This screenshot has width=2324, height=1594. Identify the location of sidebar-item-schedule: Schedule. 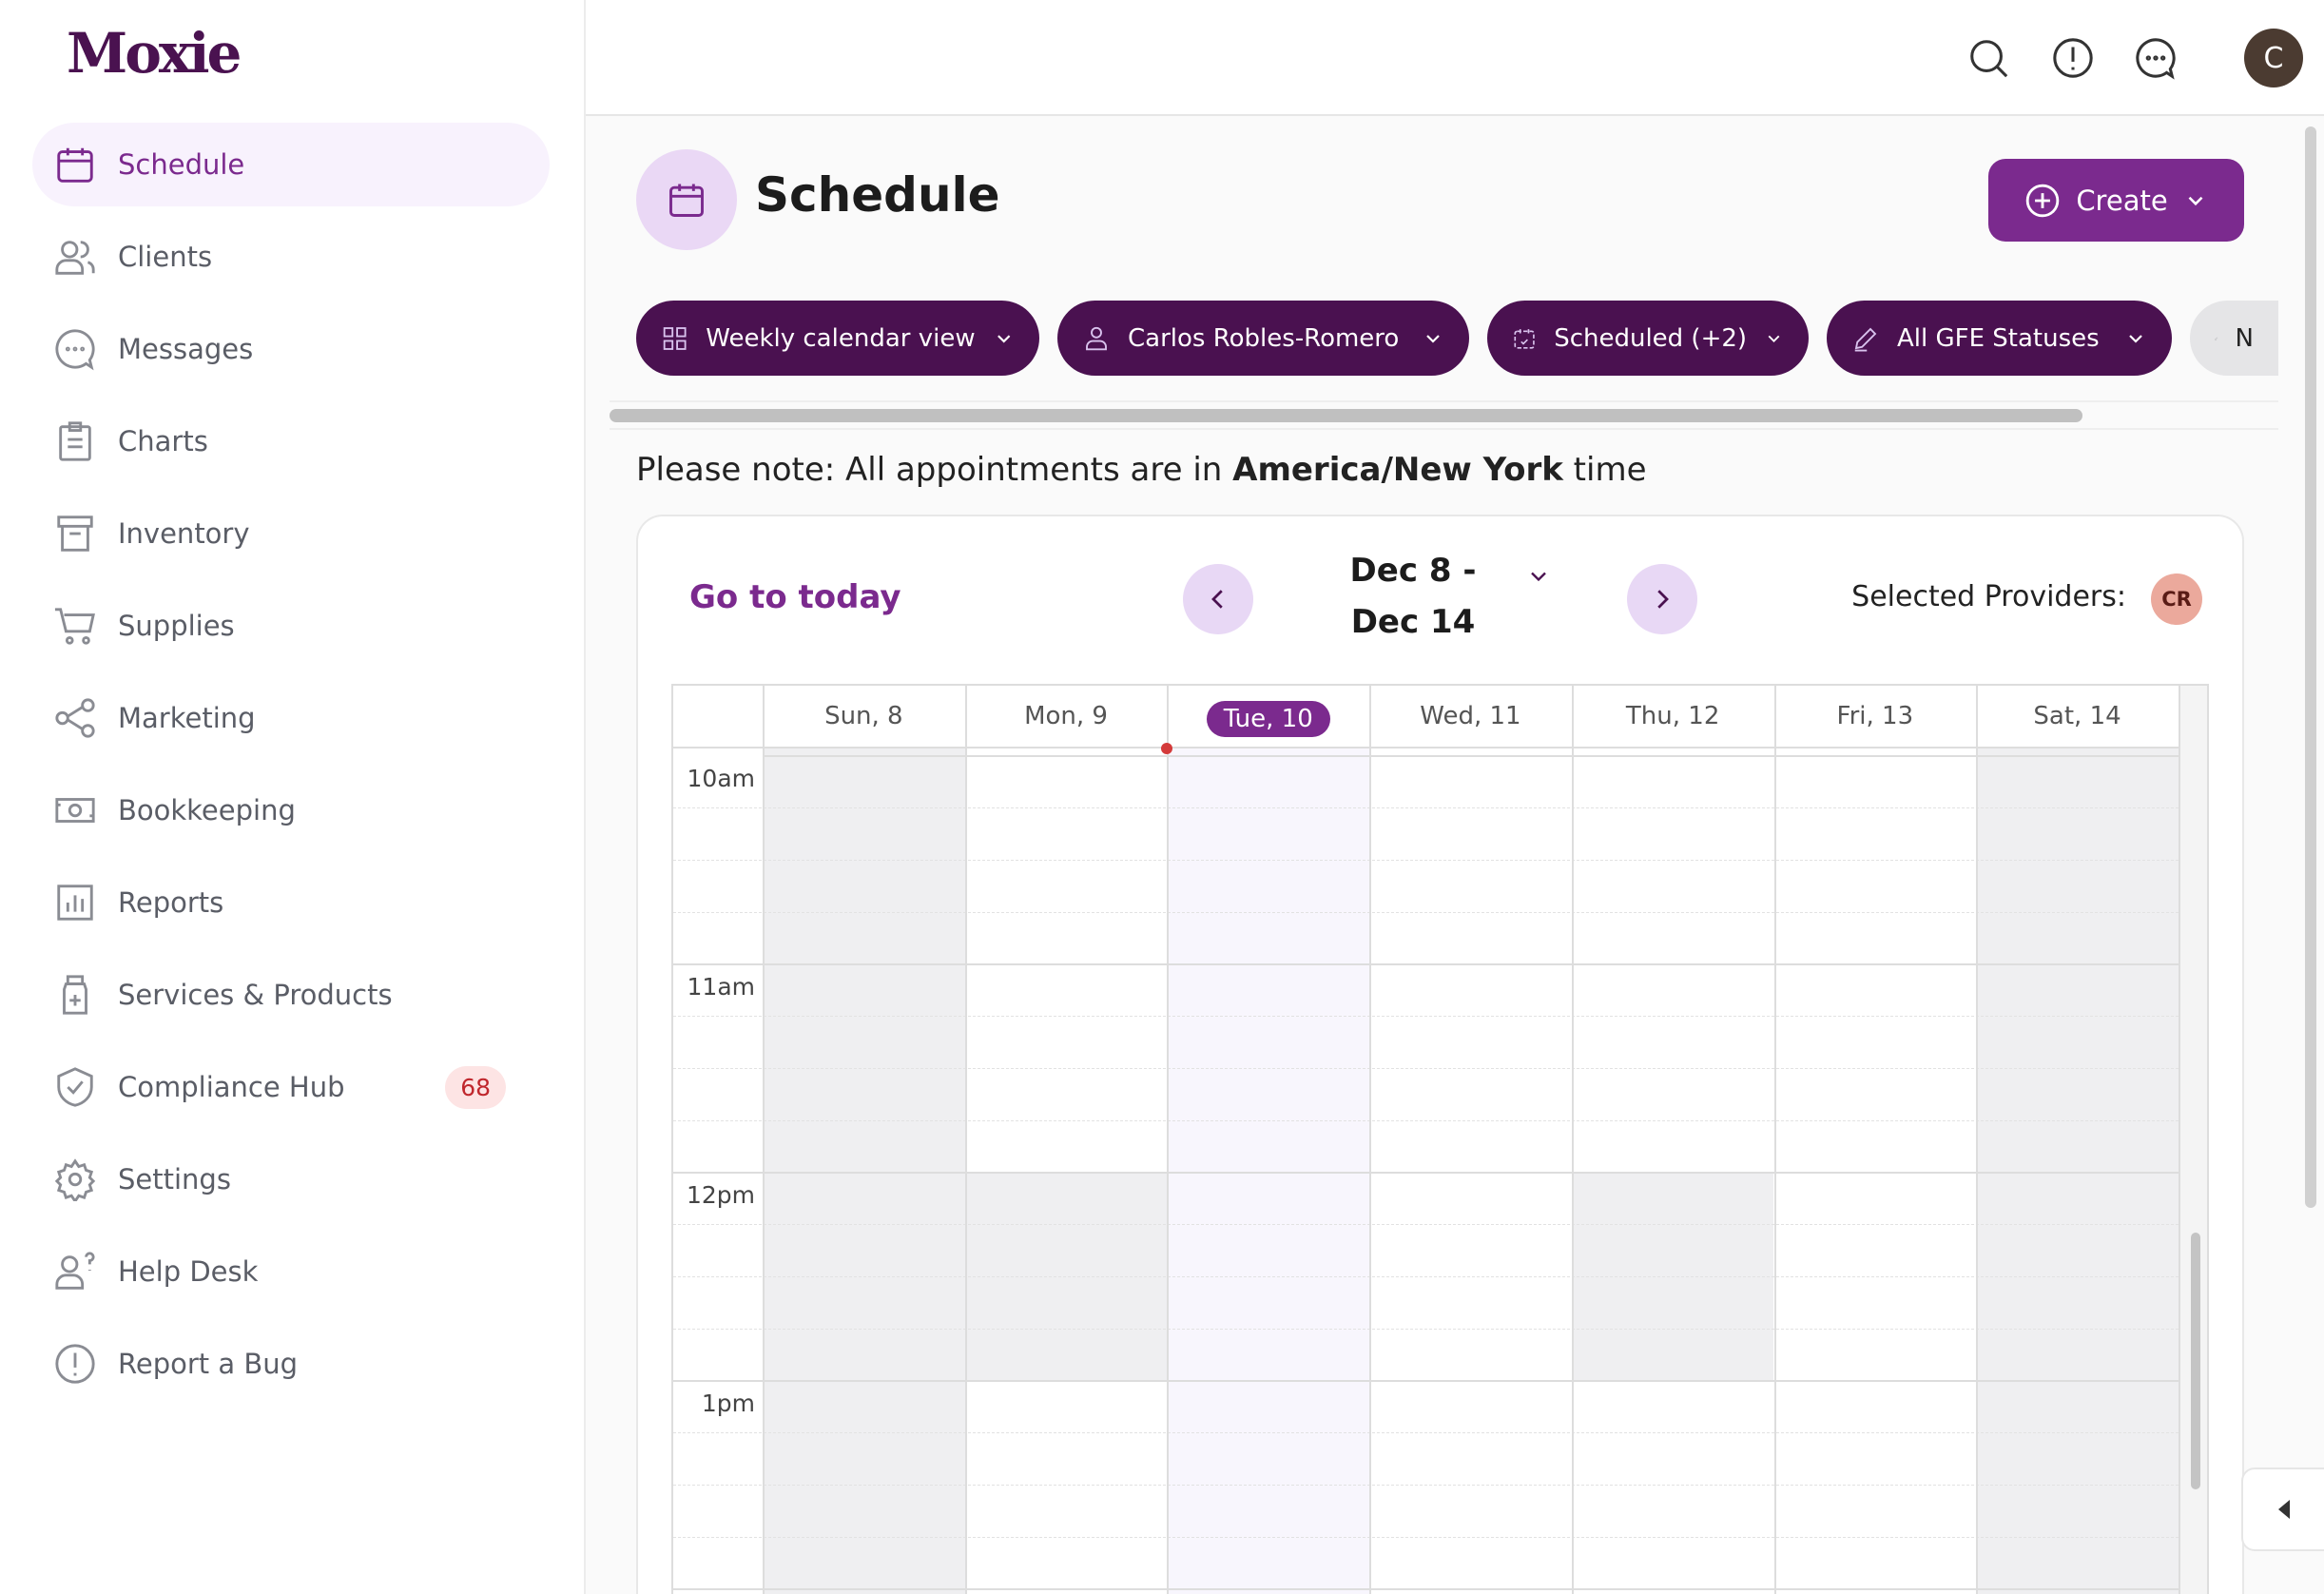
(291, 164).